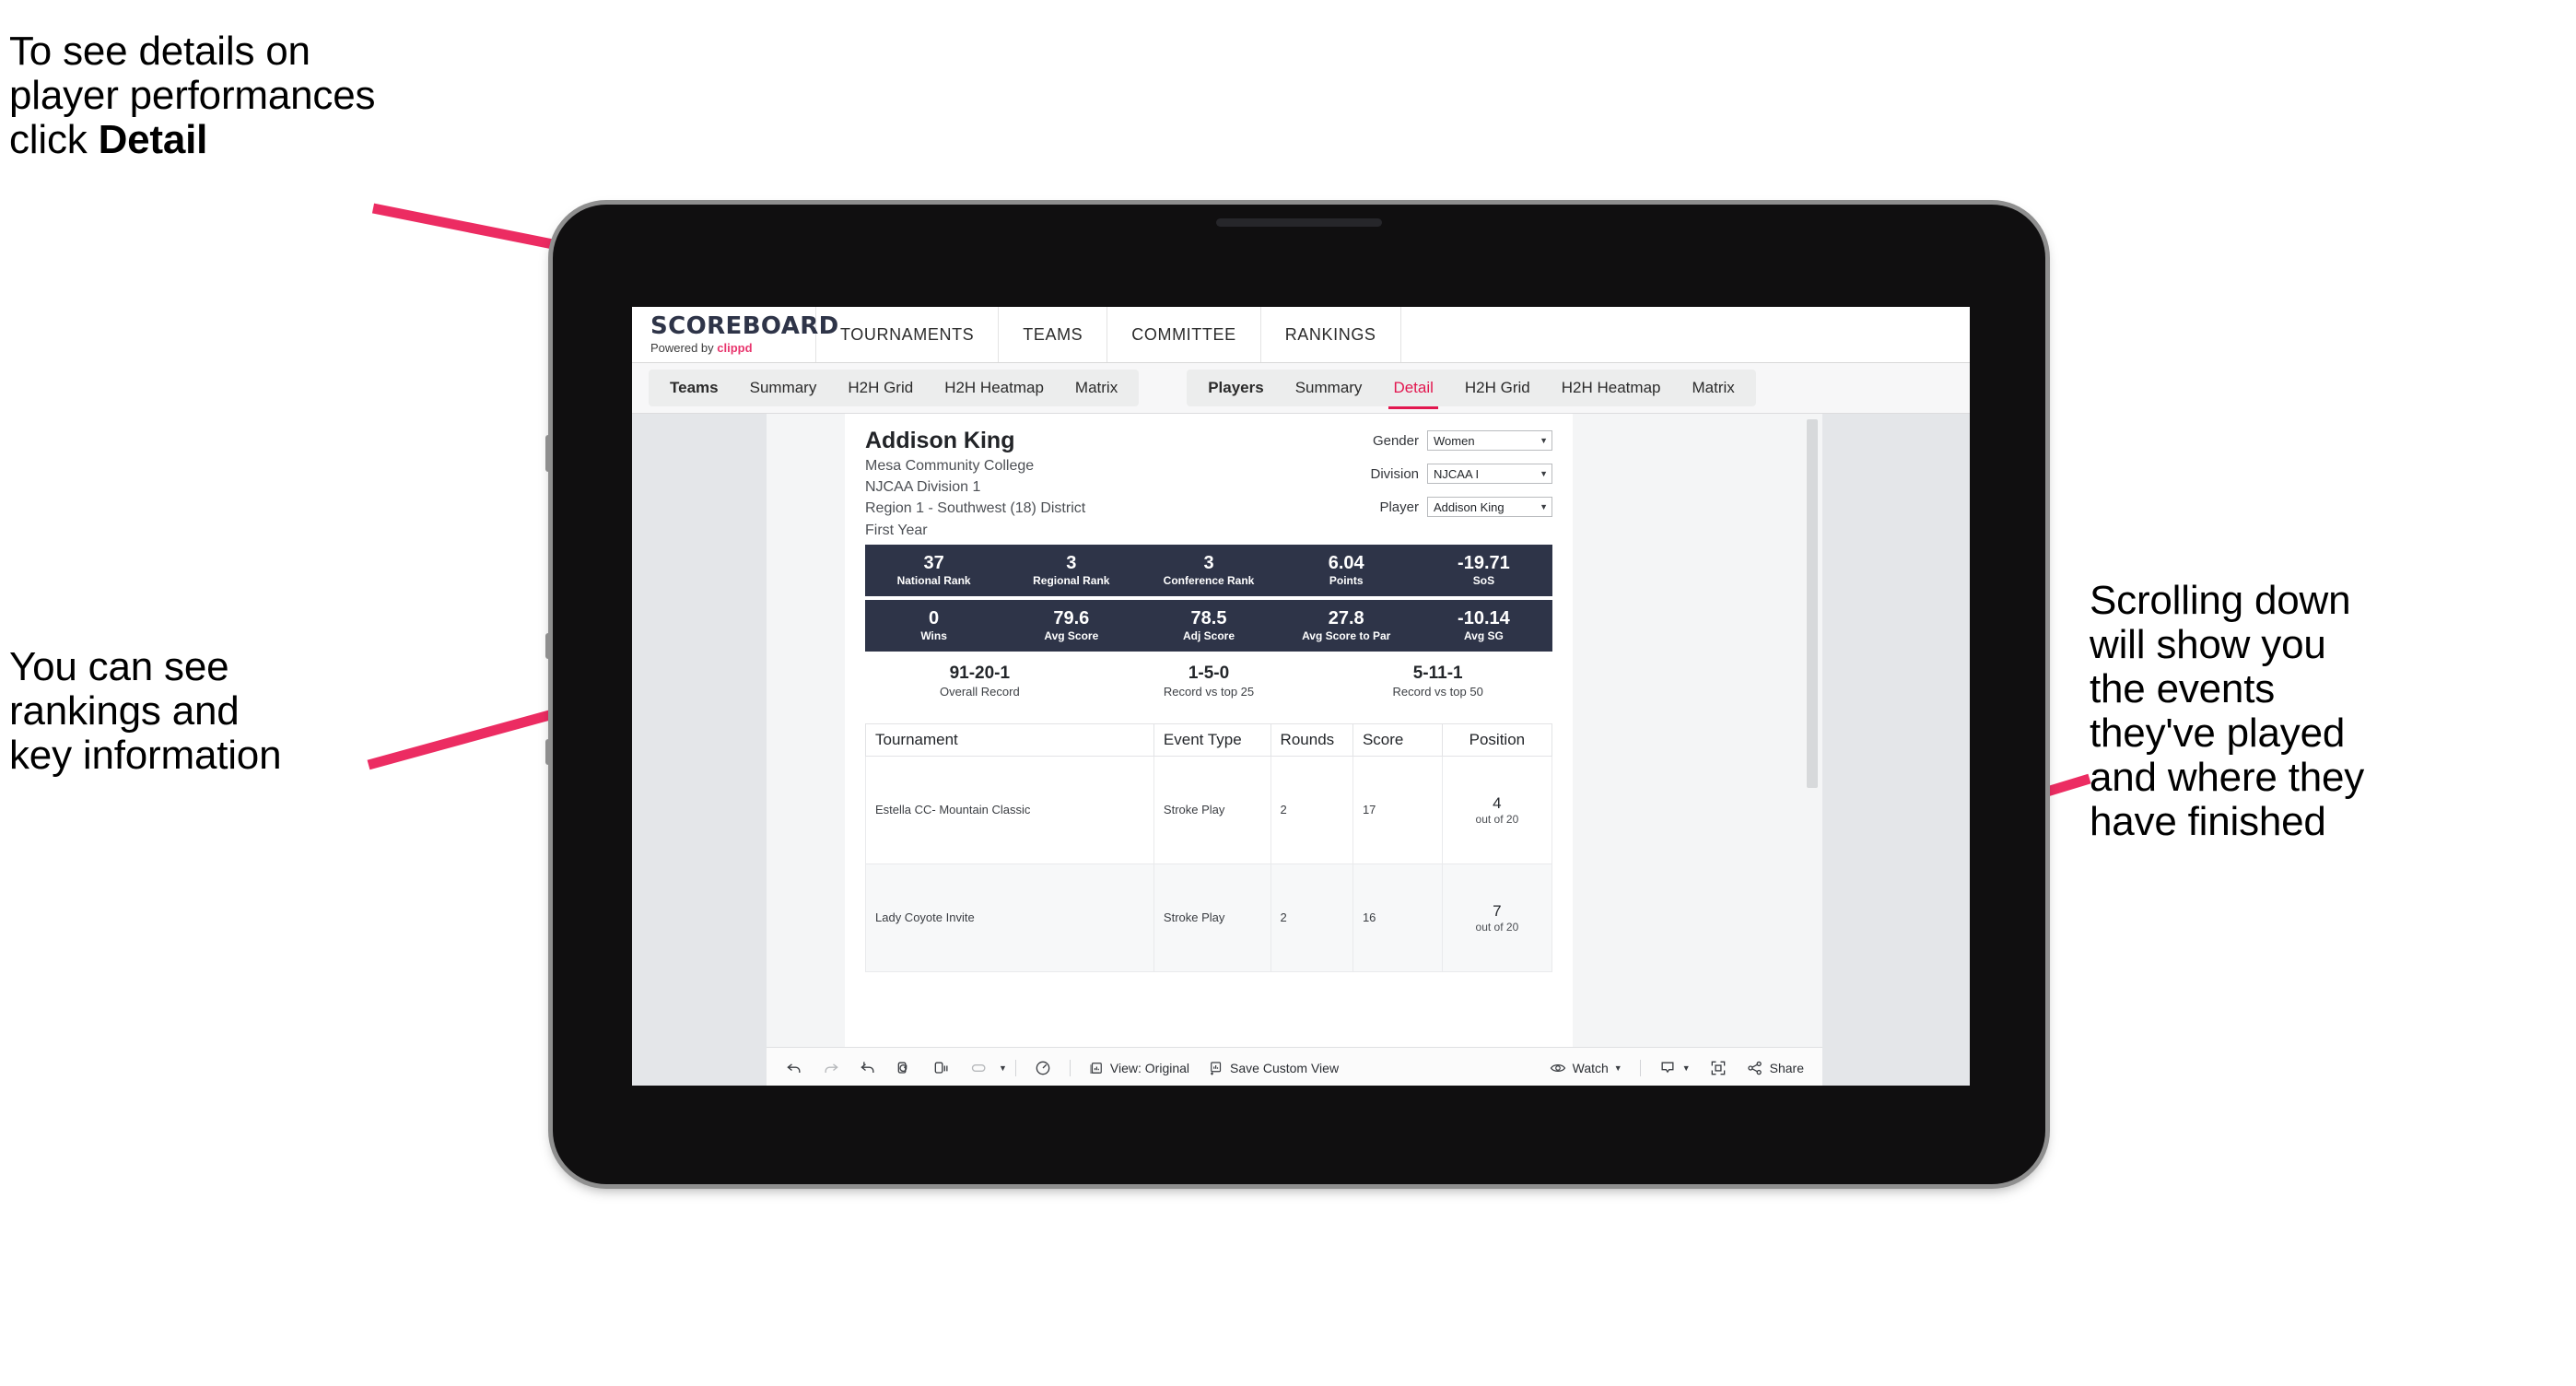 This screenshot has width=2576, height=1386. Describe the element at coordinates (1397, 809) in the screenshot. I see `cell-score: 17` at that location.